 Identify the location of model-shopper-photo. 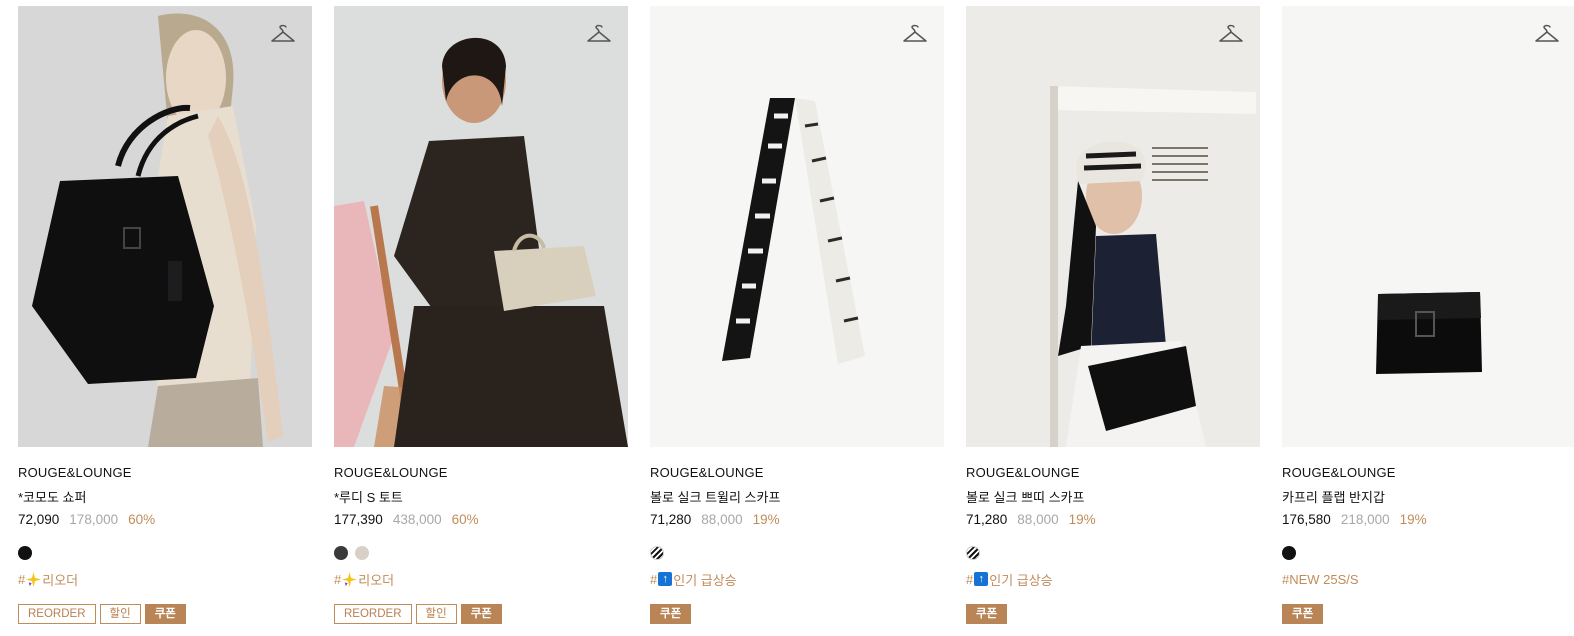
(165, 226).